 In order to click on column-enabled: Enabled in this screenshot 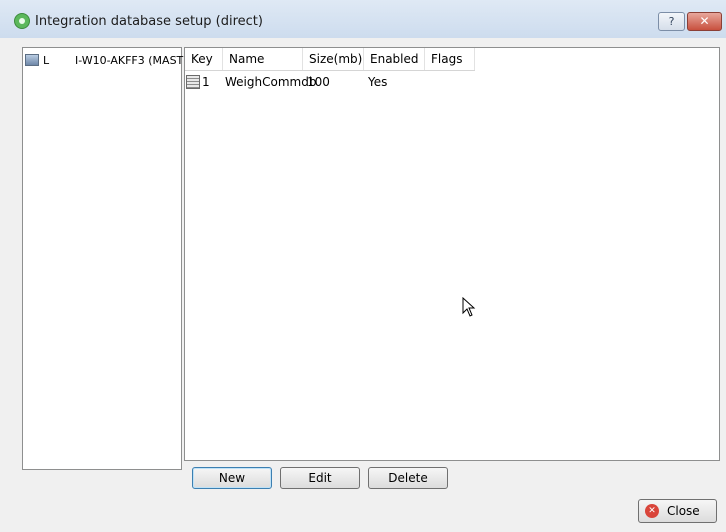, I will do `click(394, 59)`.